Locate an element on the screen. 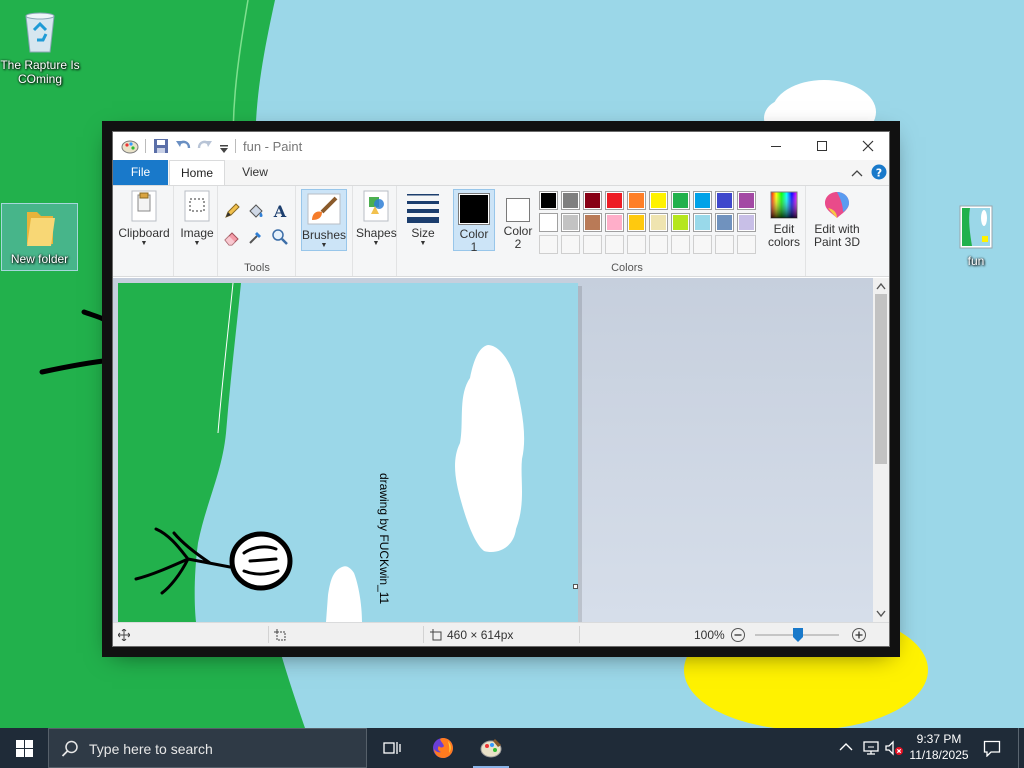 The width and height of the screenshot is (1024, 768). selection-size-icon is located at coordinates (280, 635).